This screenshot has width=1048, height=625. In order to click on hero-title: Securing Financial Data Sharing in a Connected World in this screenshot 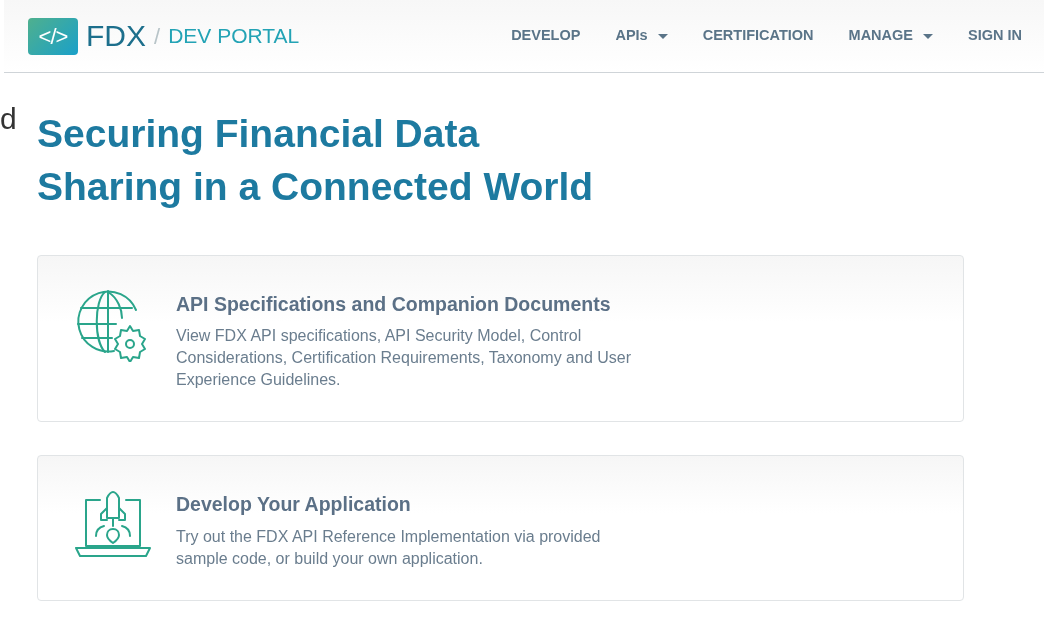, I will do `click(316, 160)`.